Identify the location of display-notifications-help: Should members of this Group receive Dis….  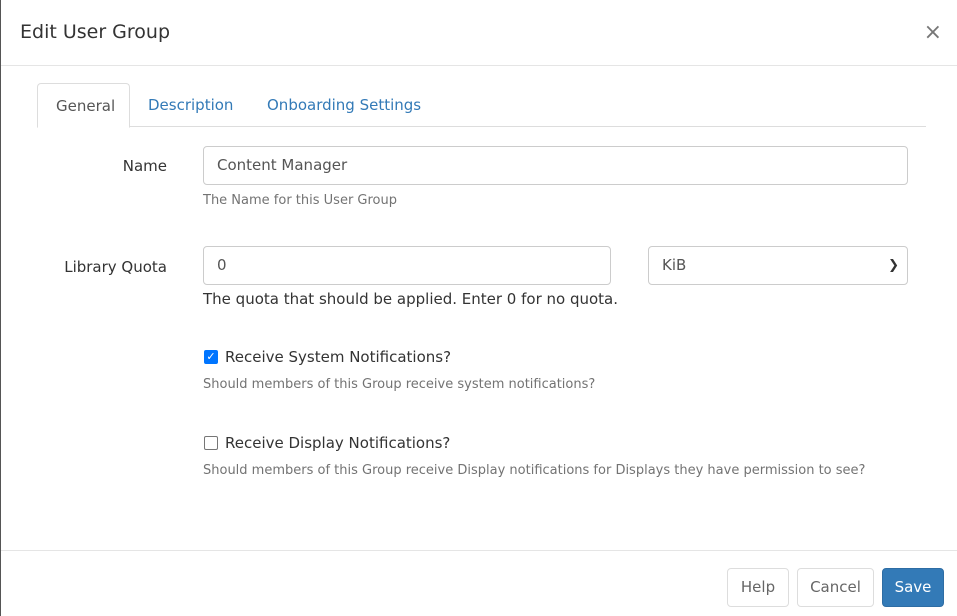
(534, 470).